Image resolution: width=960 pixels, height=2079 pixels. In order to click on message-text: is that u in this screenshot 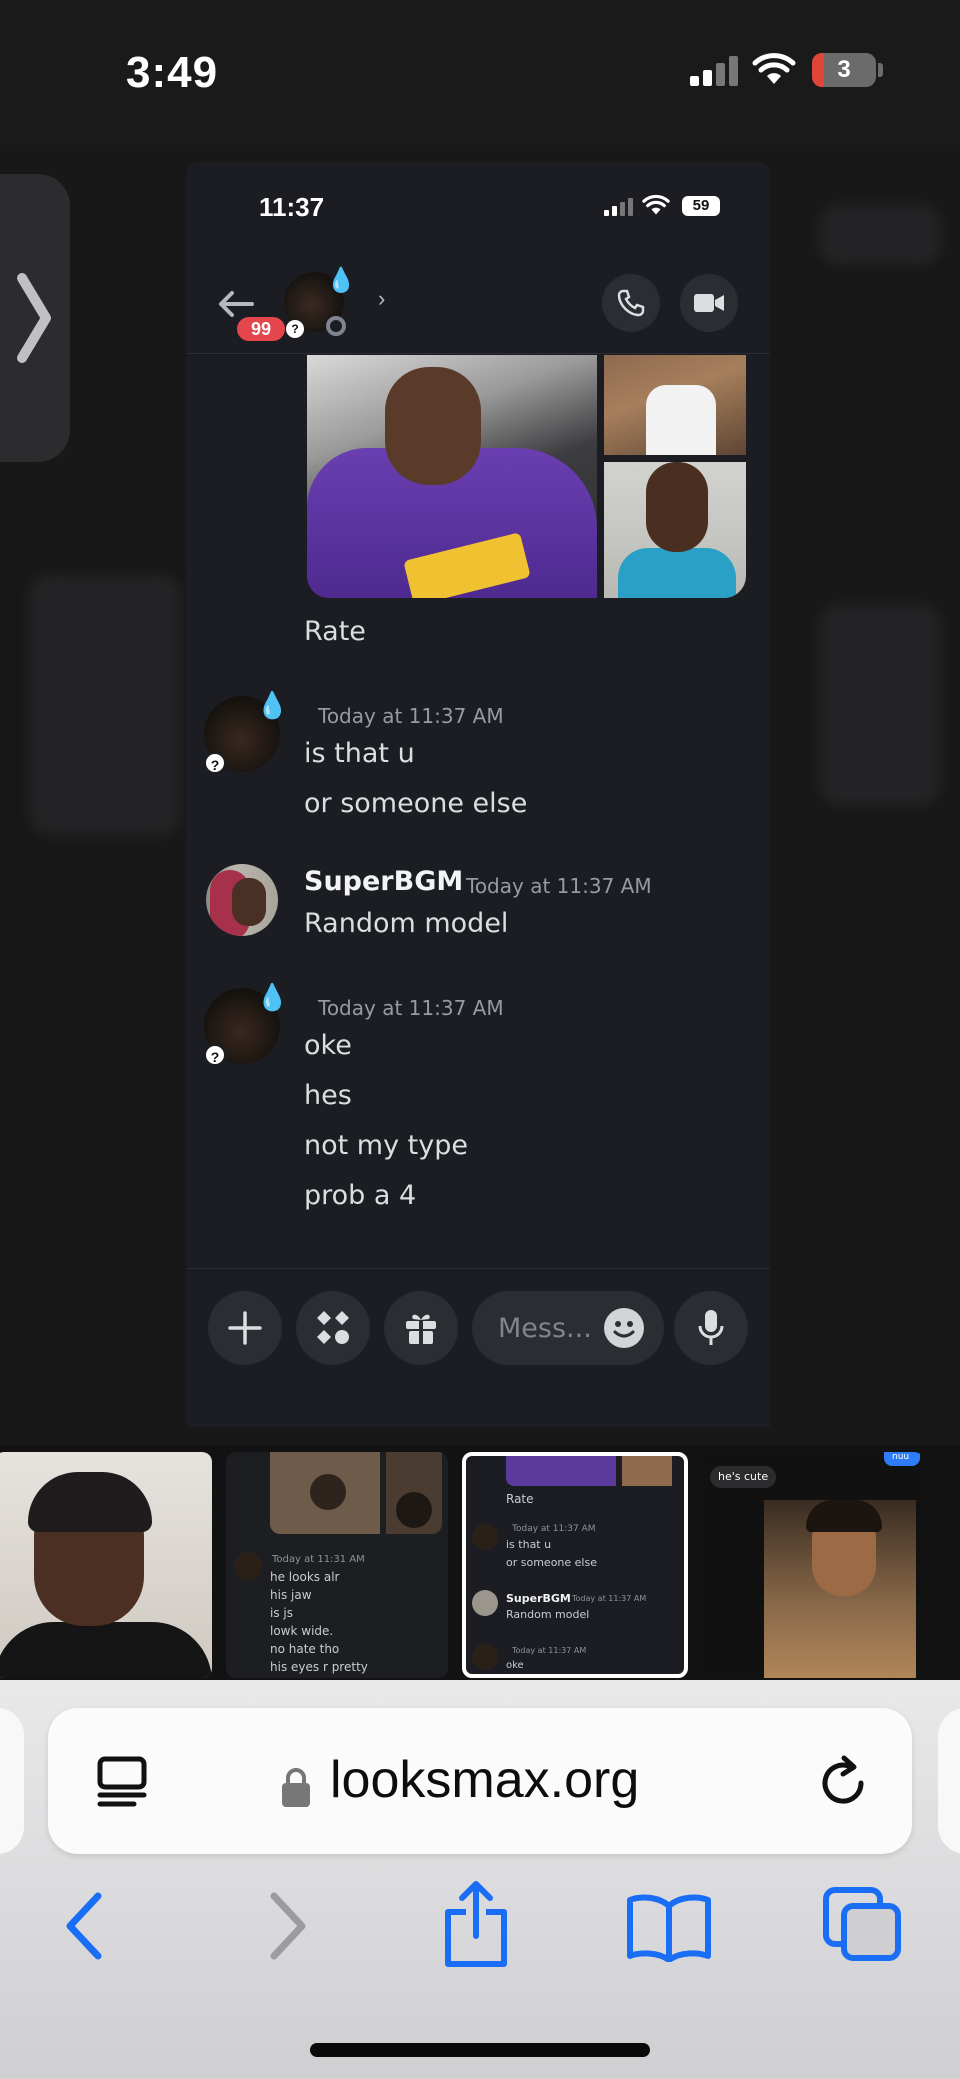, I will do `click(359, 753)`.